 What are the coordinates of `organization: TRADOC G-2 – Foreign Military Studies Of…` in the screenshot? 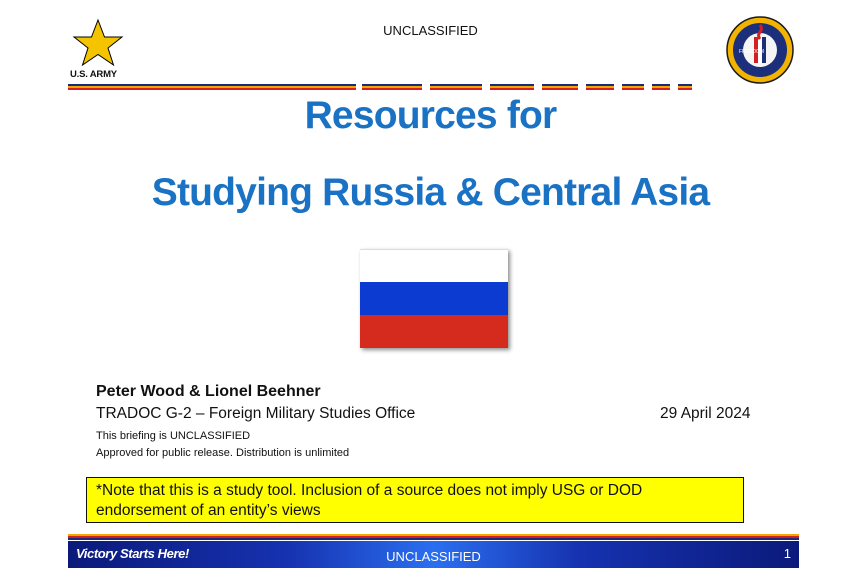 It's located at (256, 413).